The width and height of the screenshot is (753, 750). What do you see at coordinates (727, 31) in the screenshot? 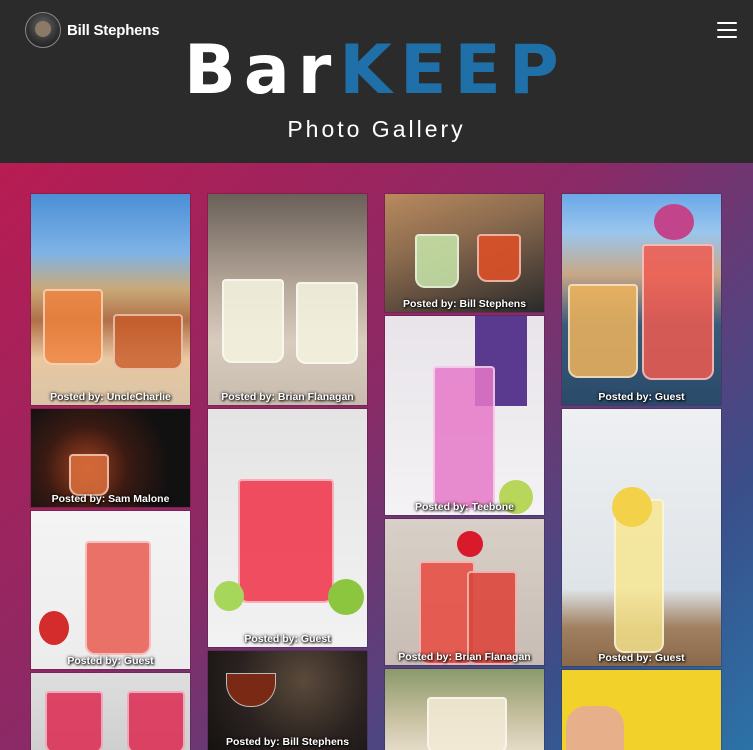
I see `hamburger-menu-icon` at bounding box center [727, 31].